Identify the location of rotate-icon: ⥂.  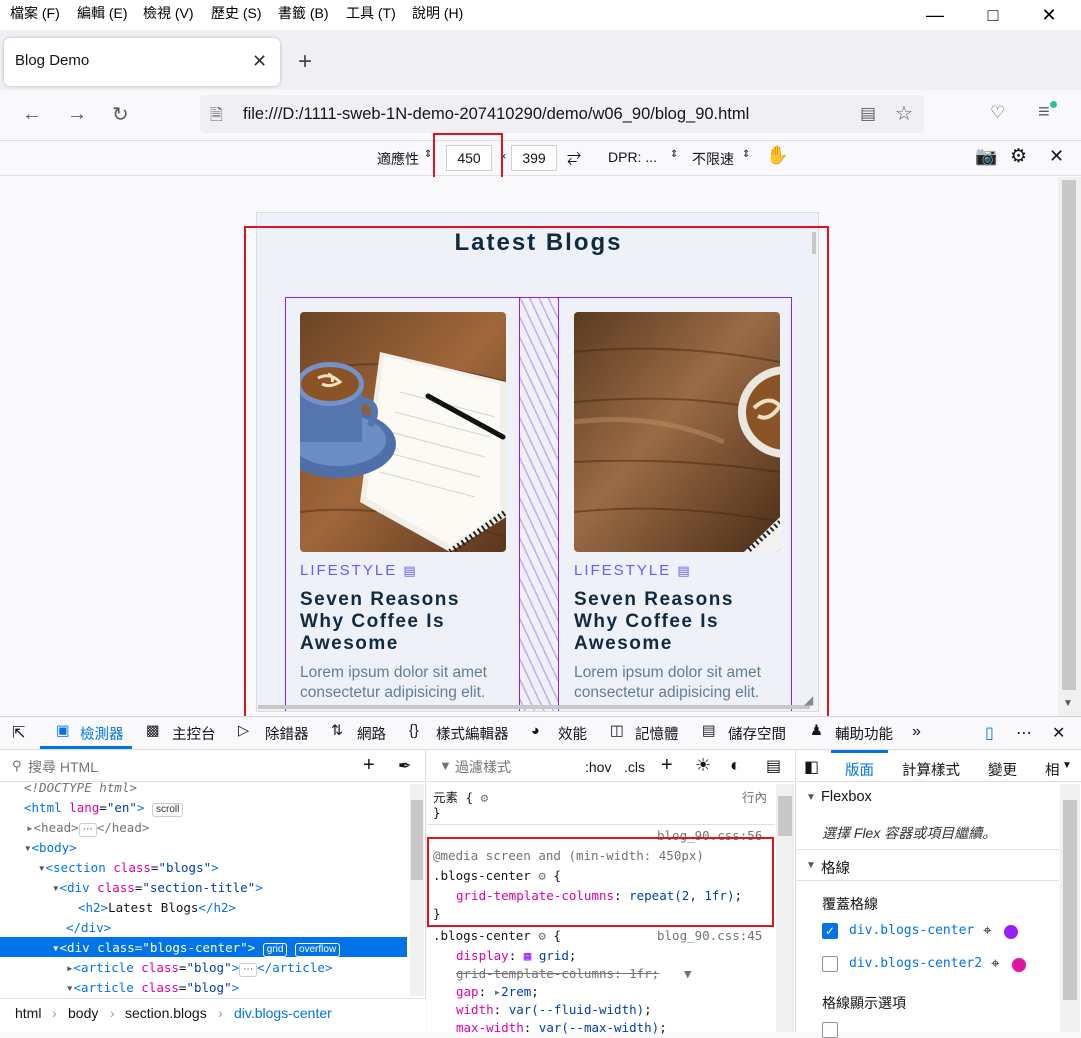
(574, 156).